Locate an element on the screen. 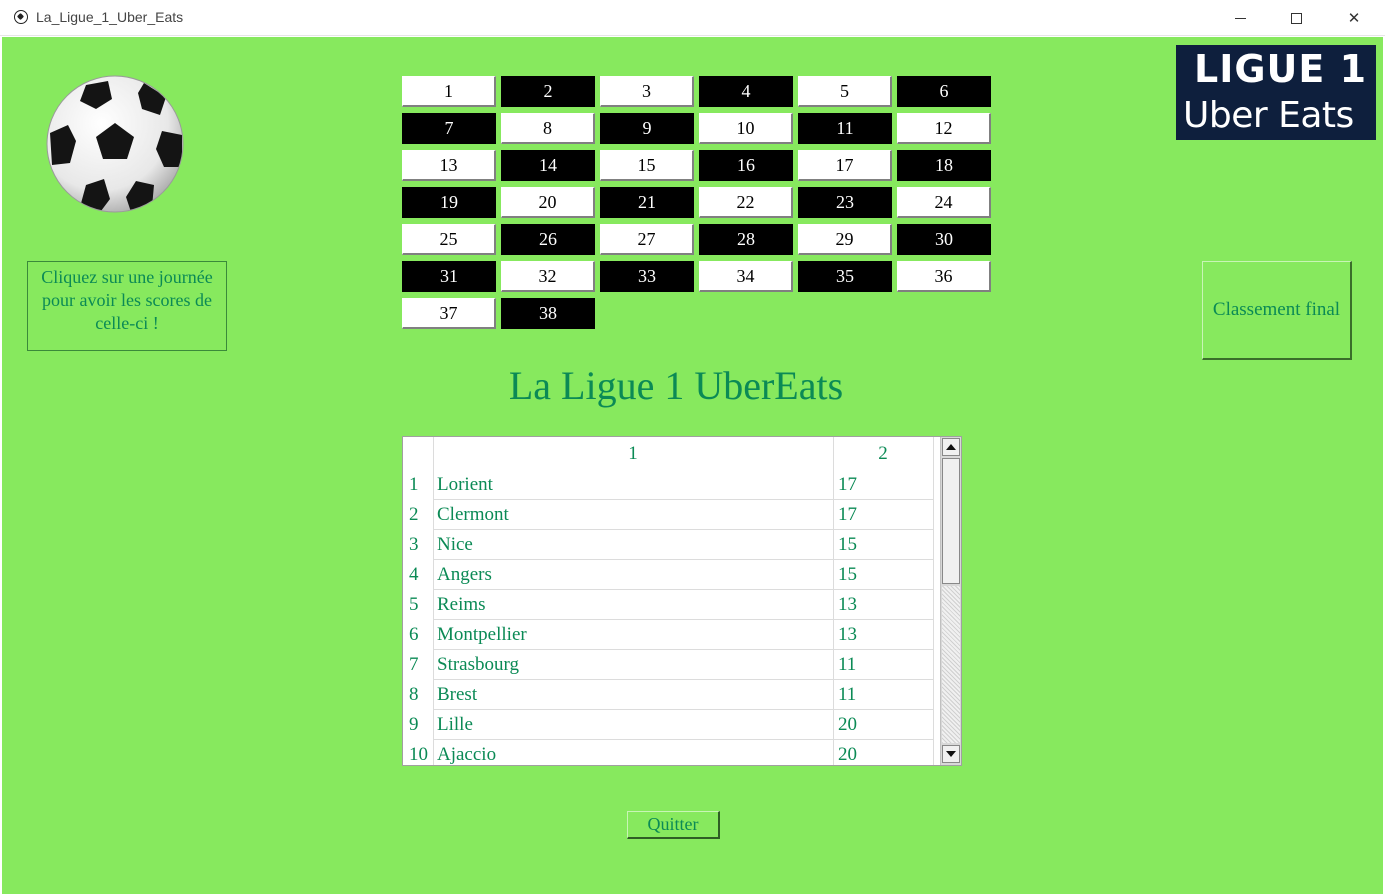  matchday-button-35: 35 is located at coordinates (845, 276).